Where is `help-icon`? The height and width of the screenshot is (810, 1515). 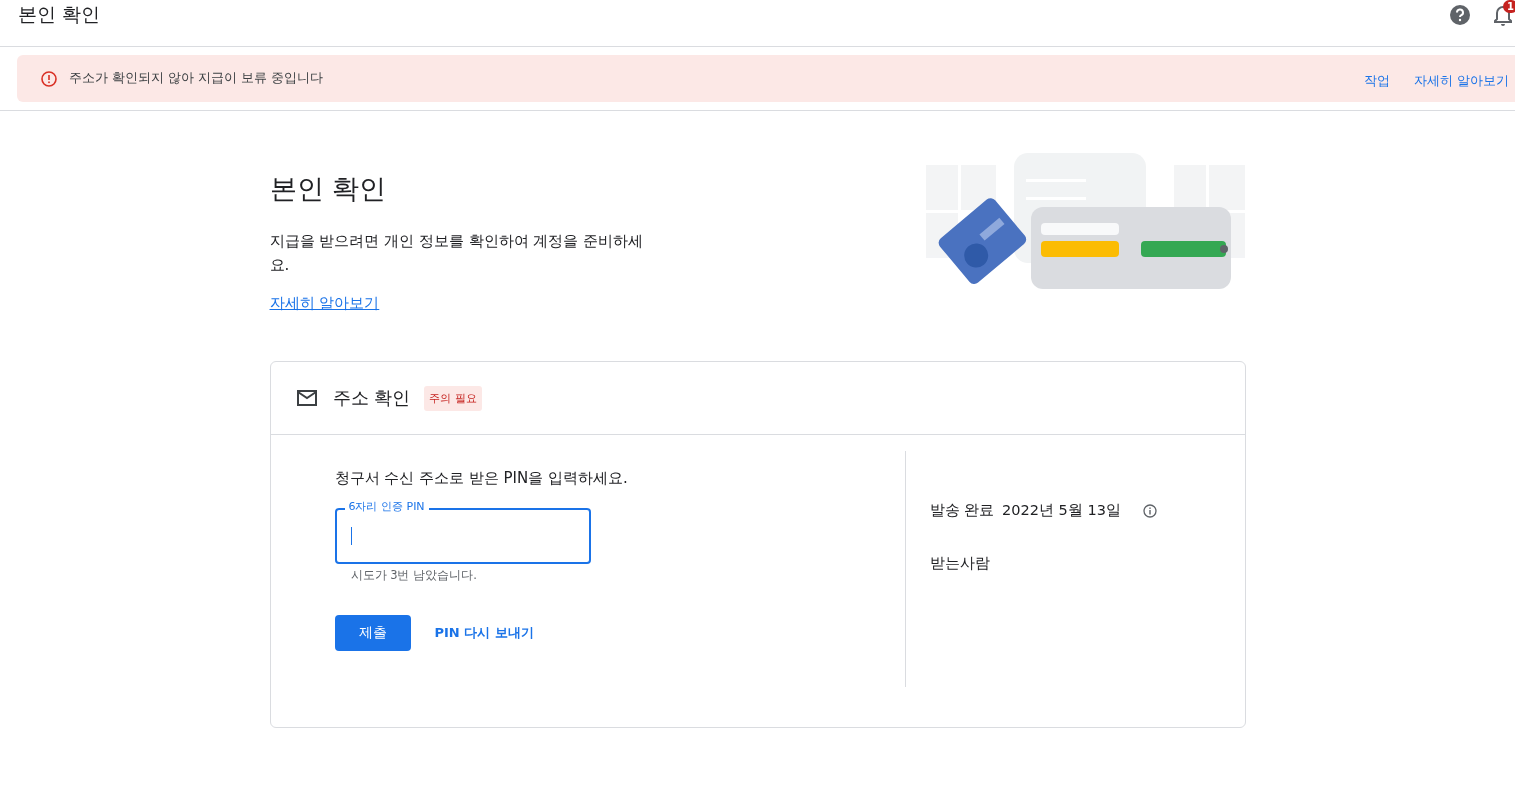
help-icon is located at coordinates (1460, 15).